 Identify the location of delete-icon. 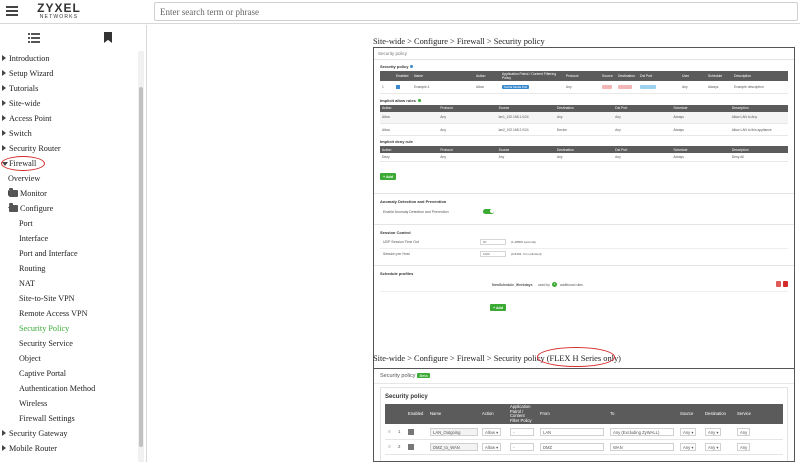
(785, 283).